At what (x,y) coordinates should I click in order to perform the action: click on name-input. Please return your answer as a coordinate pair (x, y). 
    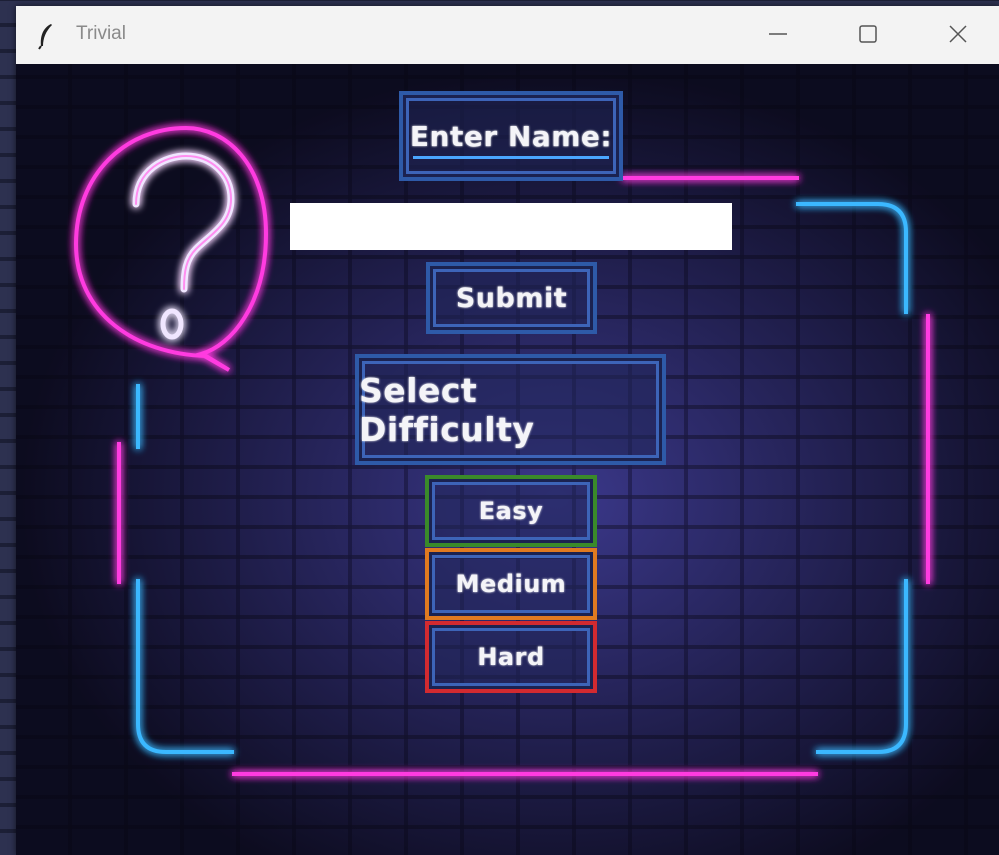
    Looking at the image, I should click on (511, 226).